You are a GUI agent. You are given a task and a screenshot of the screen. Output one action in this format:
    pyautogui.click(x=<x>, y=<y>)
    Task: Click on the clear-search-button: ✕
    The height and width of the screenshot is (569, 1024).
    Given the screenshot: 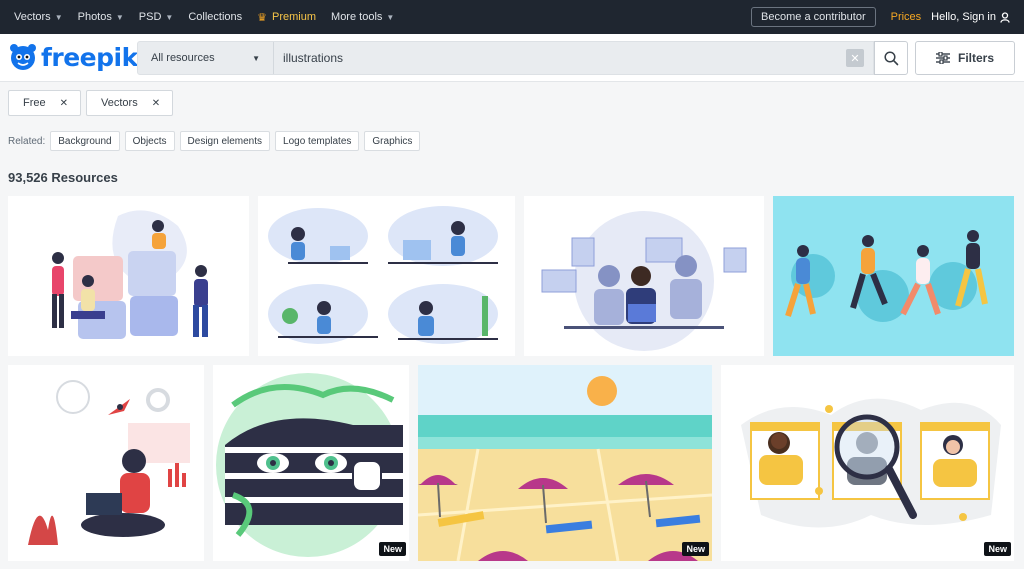 What is the action you would take?
    pyautogui.click(x=855, y=58)
    